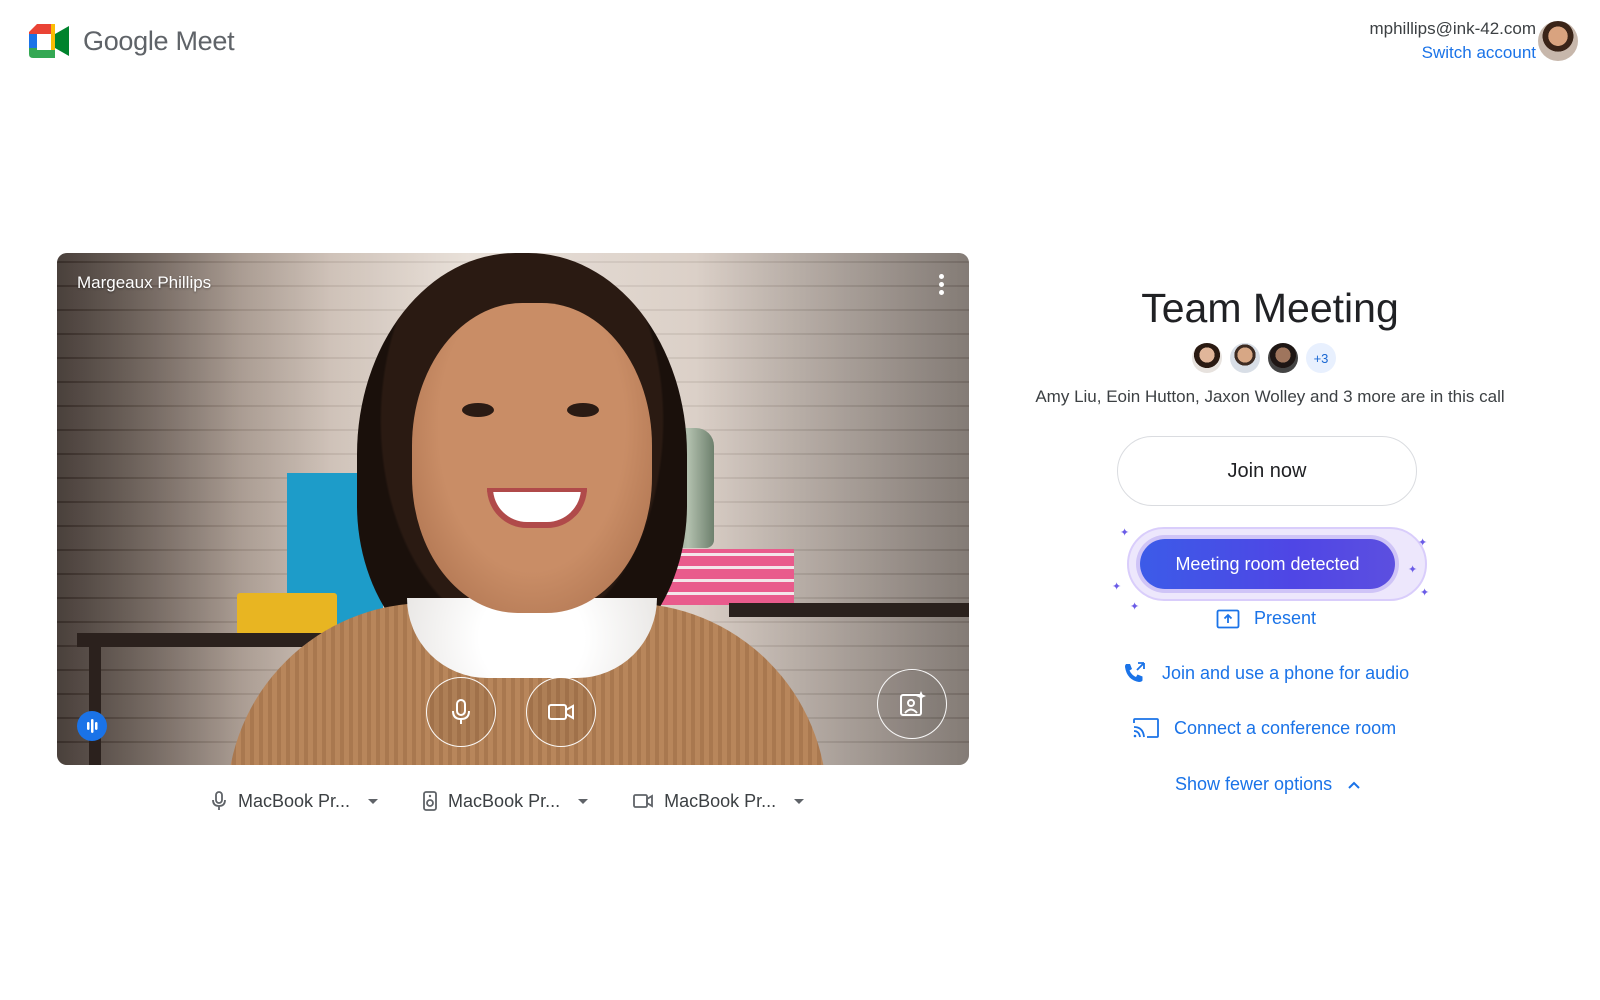  Describe the element at coordinates (1285, 727) in the screenshot. I see `conference-room-label: Connect a conference room` at that location.